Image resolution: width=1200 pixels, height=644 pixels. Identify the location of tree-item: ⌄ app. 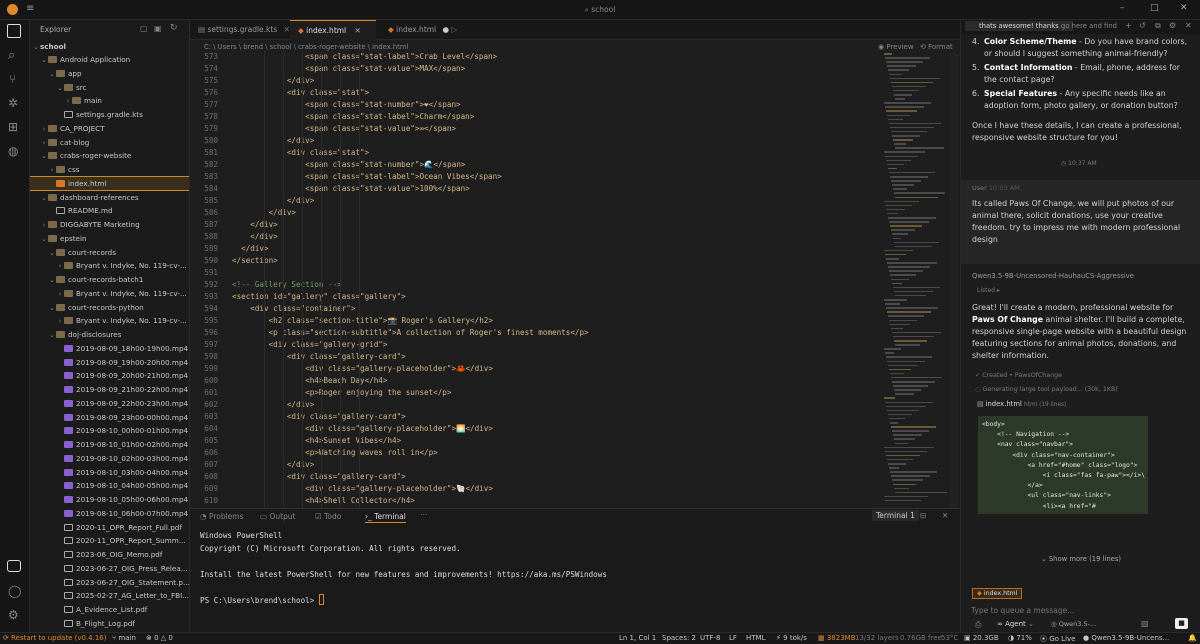
(109, 73).